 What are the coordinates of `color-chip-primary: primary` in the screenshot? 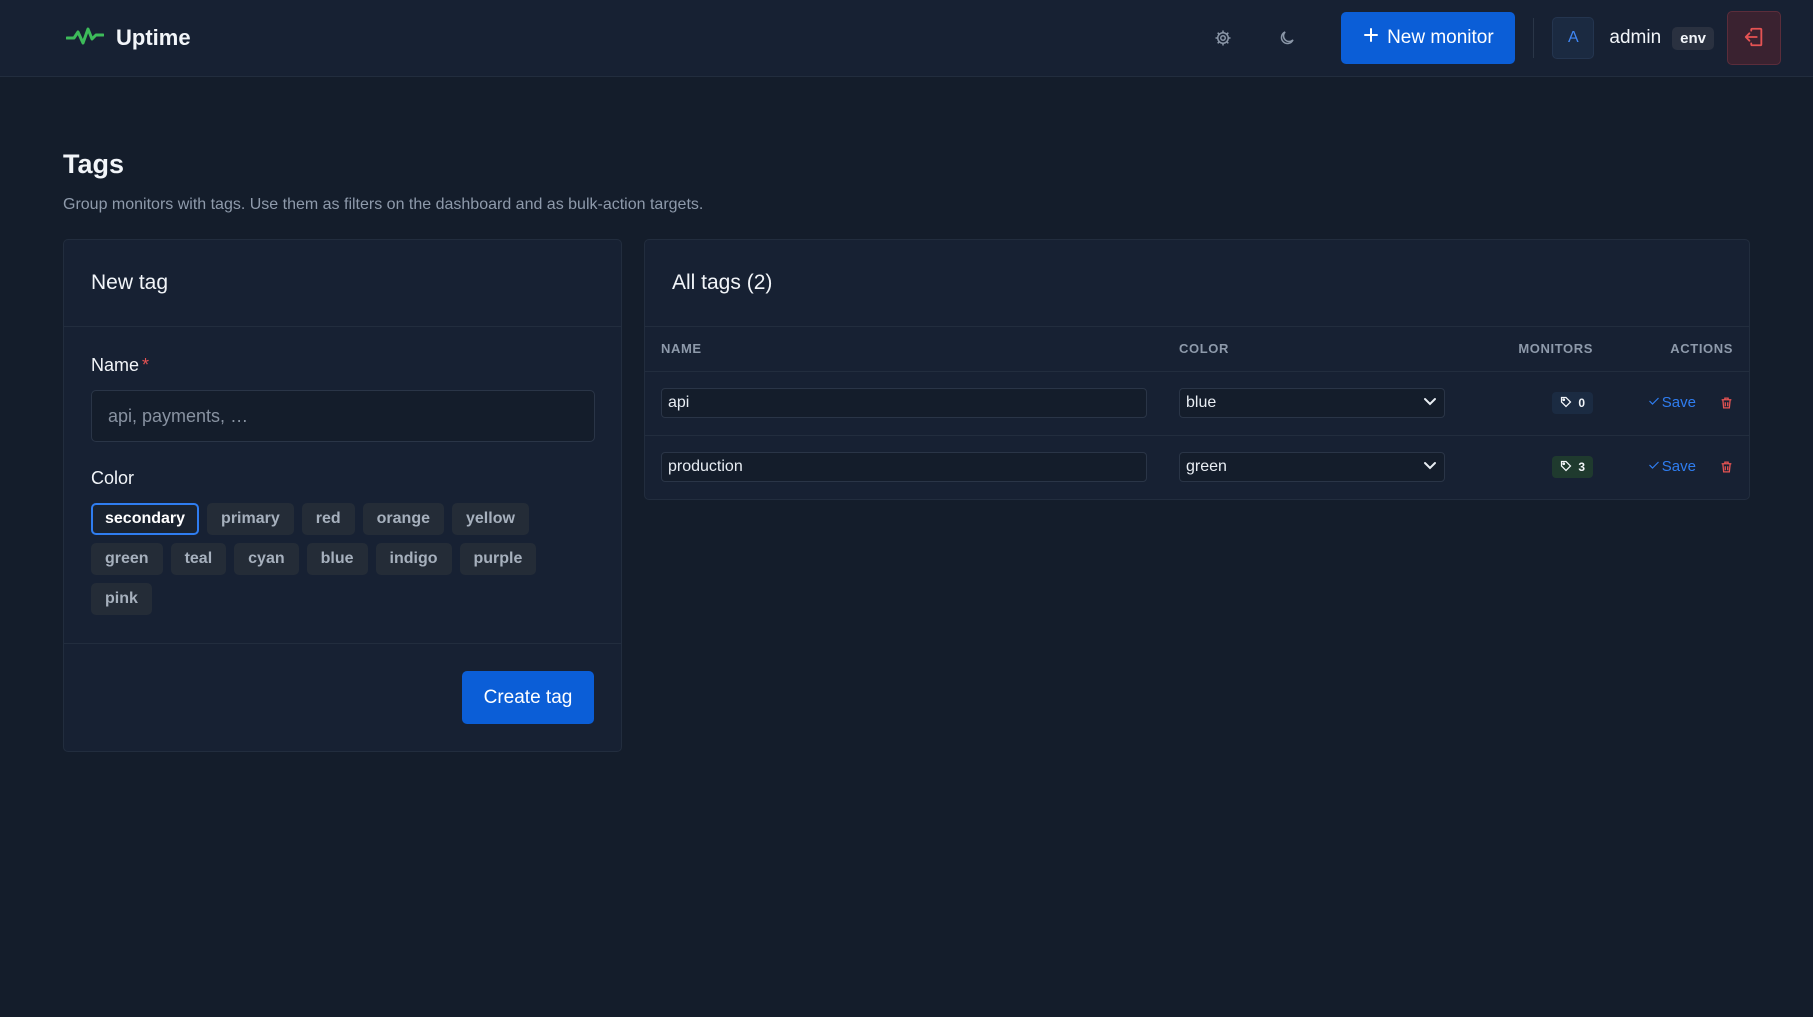 It's located at (250, 519).